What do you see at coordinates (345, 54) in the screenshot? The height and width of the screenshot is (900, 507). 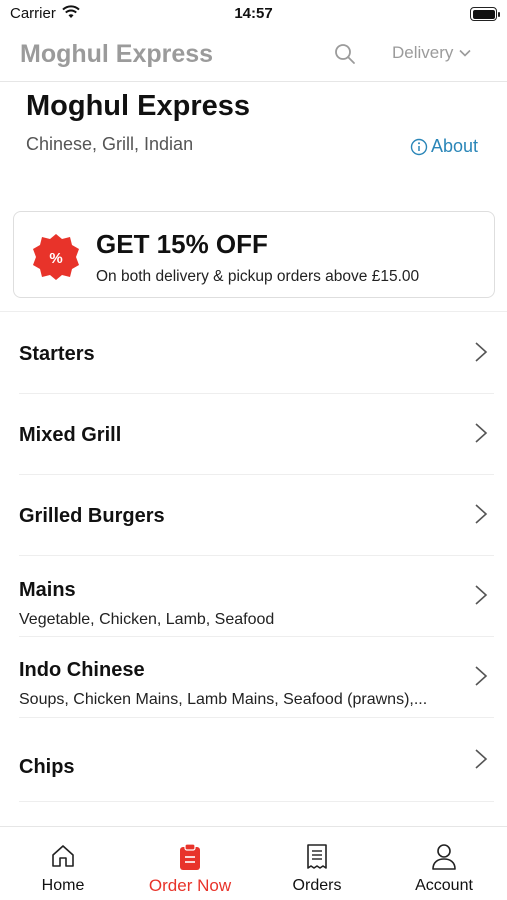 I see `search-icon` at bounding box center [345, 54].